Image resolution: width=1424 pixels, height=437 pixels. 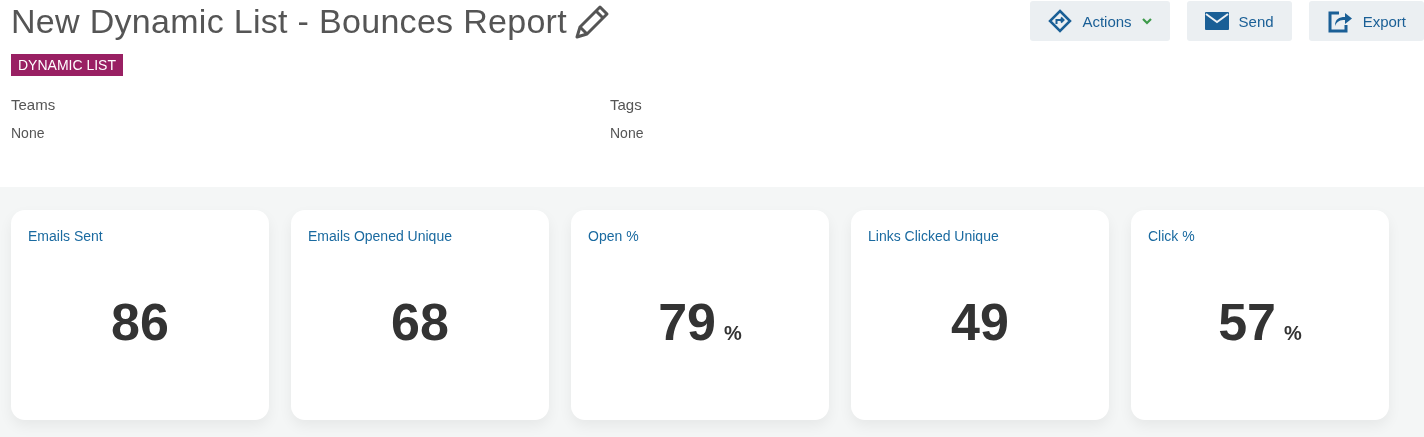 What do you see at coordinates (980, 322) in the screenshot?
I see `metric-value: 49` at bounding box center [980, 322].